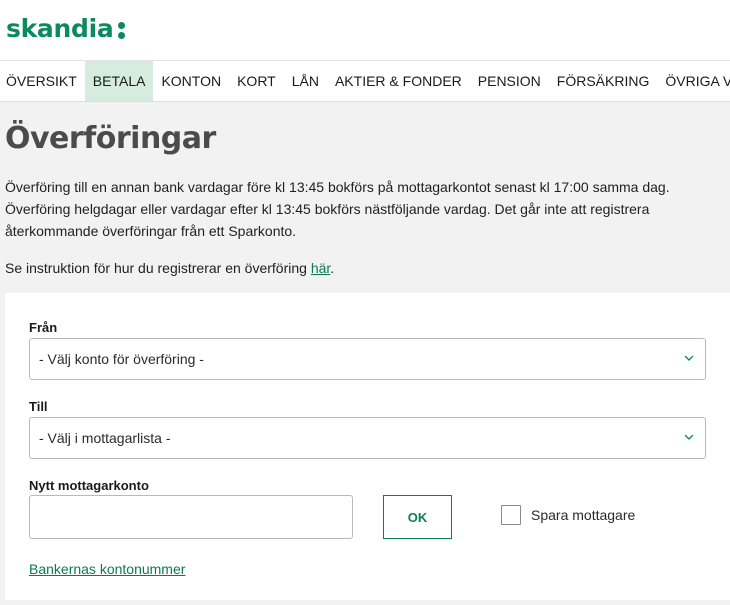 Image resolution: width=730 pixels, height=605 pixels. I want to click on save-recipient: Spara mottagare, so click(568, 515).